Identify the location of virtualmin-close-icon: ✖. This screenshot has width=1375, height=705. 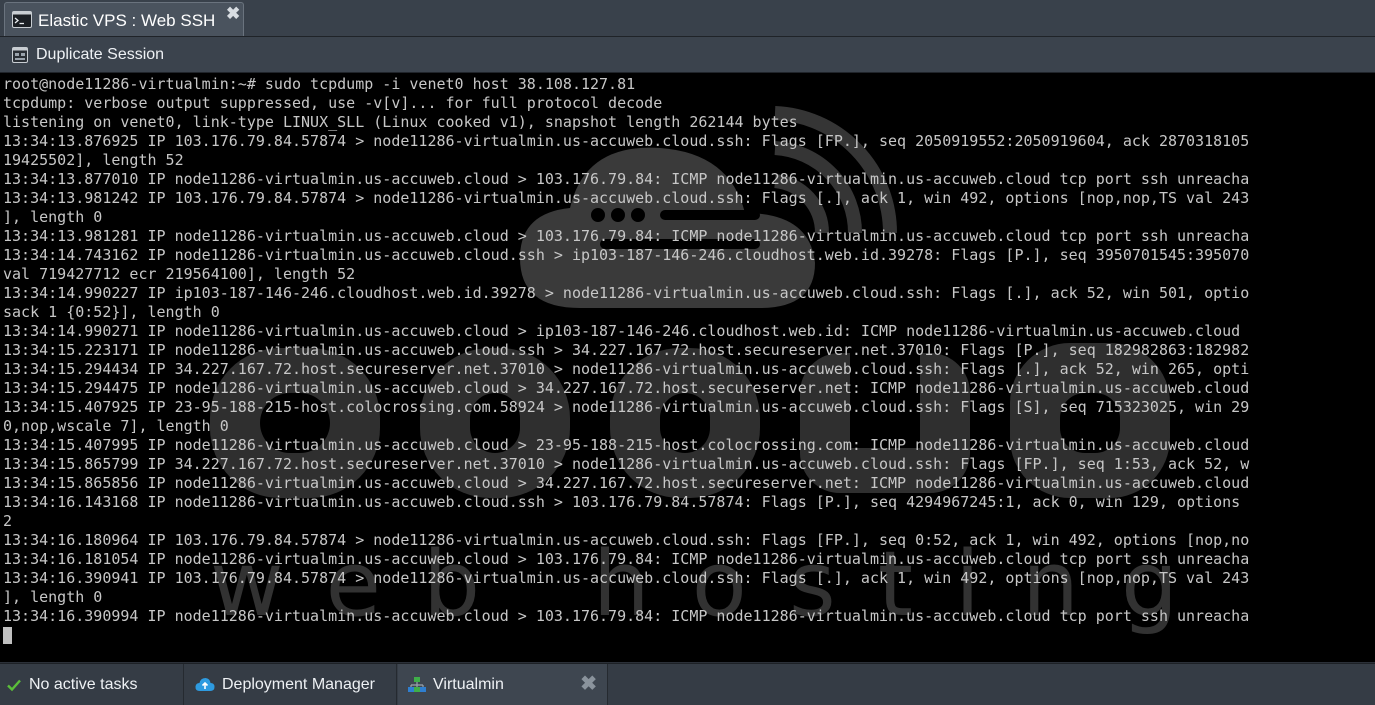
(588, 684).